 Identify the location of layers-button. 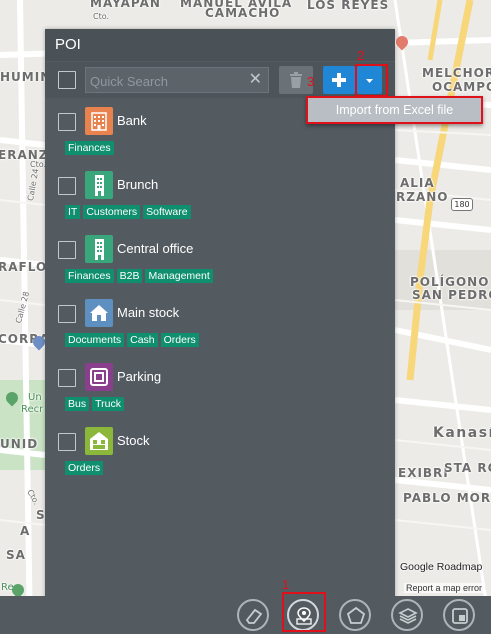
(407, 615).